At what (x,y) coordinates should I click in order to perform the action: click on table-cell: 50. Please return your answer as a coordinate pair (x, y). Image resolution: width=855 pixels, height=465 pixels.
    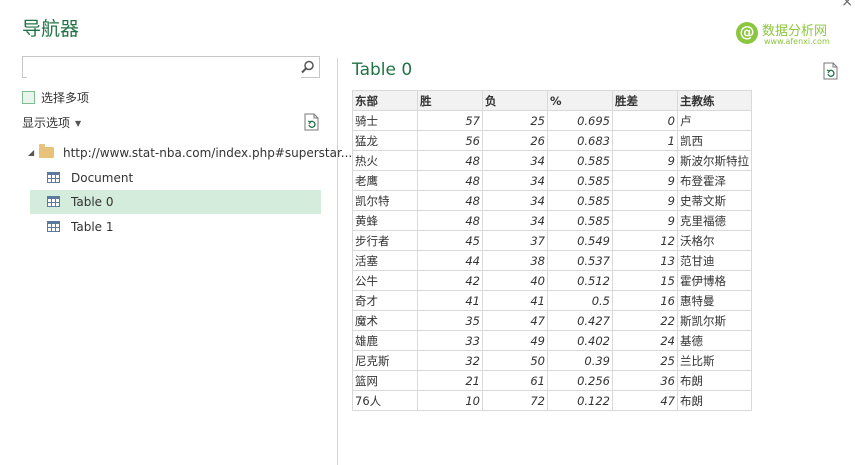
    Looking at the image, I should click on (515, 360).